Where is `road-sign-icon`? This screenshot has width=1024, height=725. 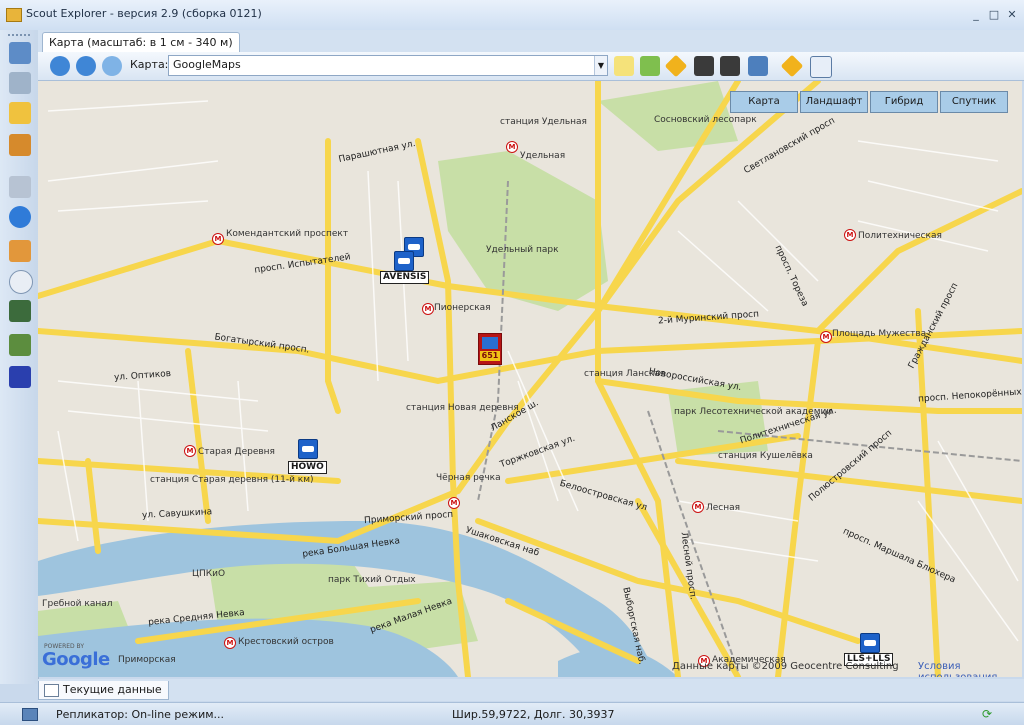
road-sign-icon is located at coordinates (792, 66).